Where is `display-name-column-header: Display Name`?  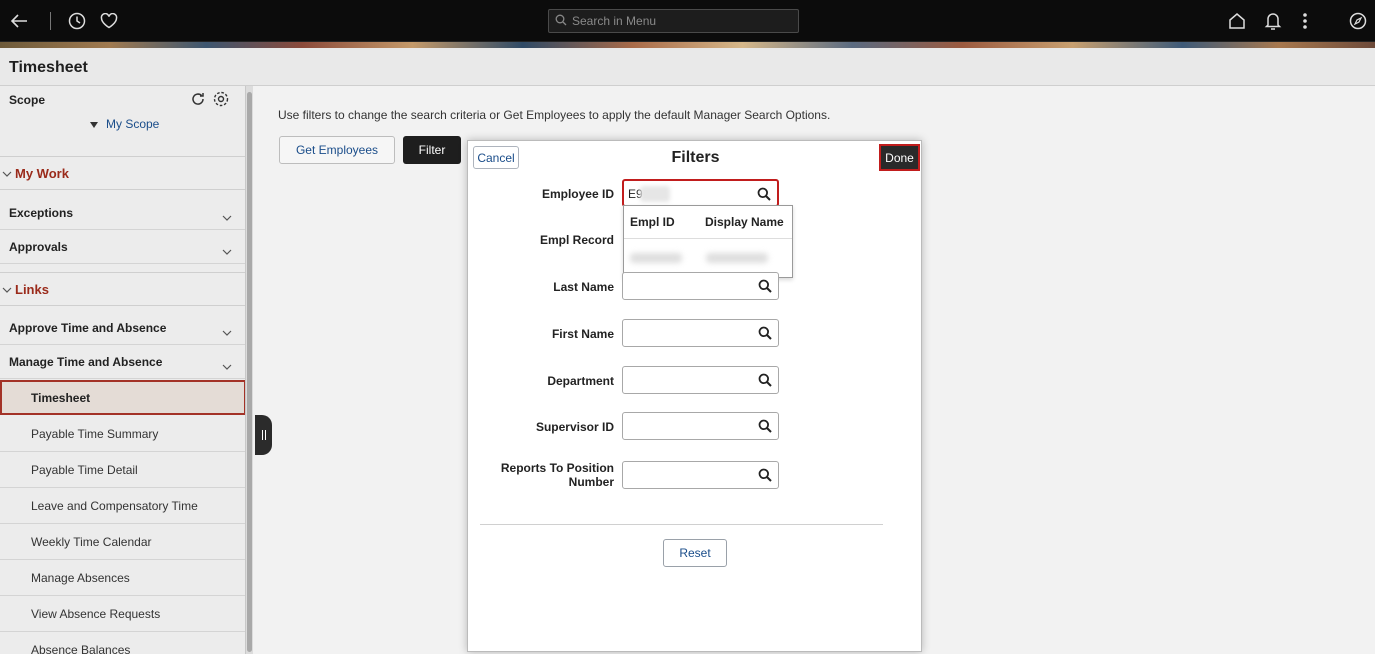 display-name-column-header: Display Name is located at coordinates (744, 222).